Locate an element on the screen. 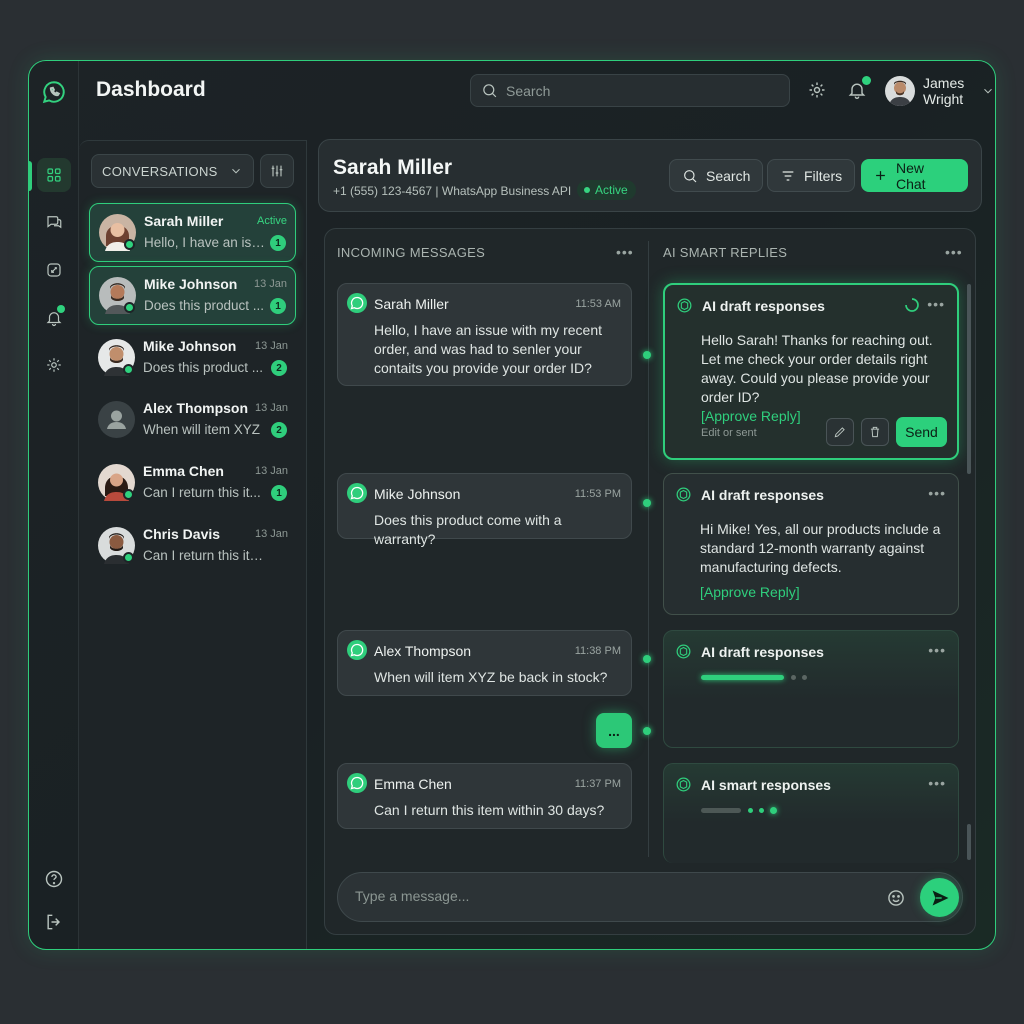 The width and height of the screenshot is (1024, 1024). unread-badge: 2 is located at coordinates (279, 368).